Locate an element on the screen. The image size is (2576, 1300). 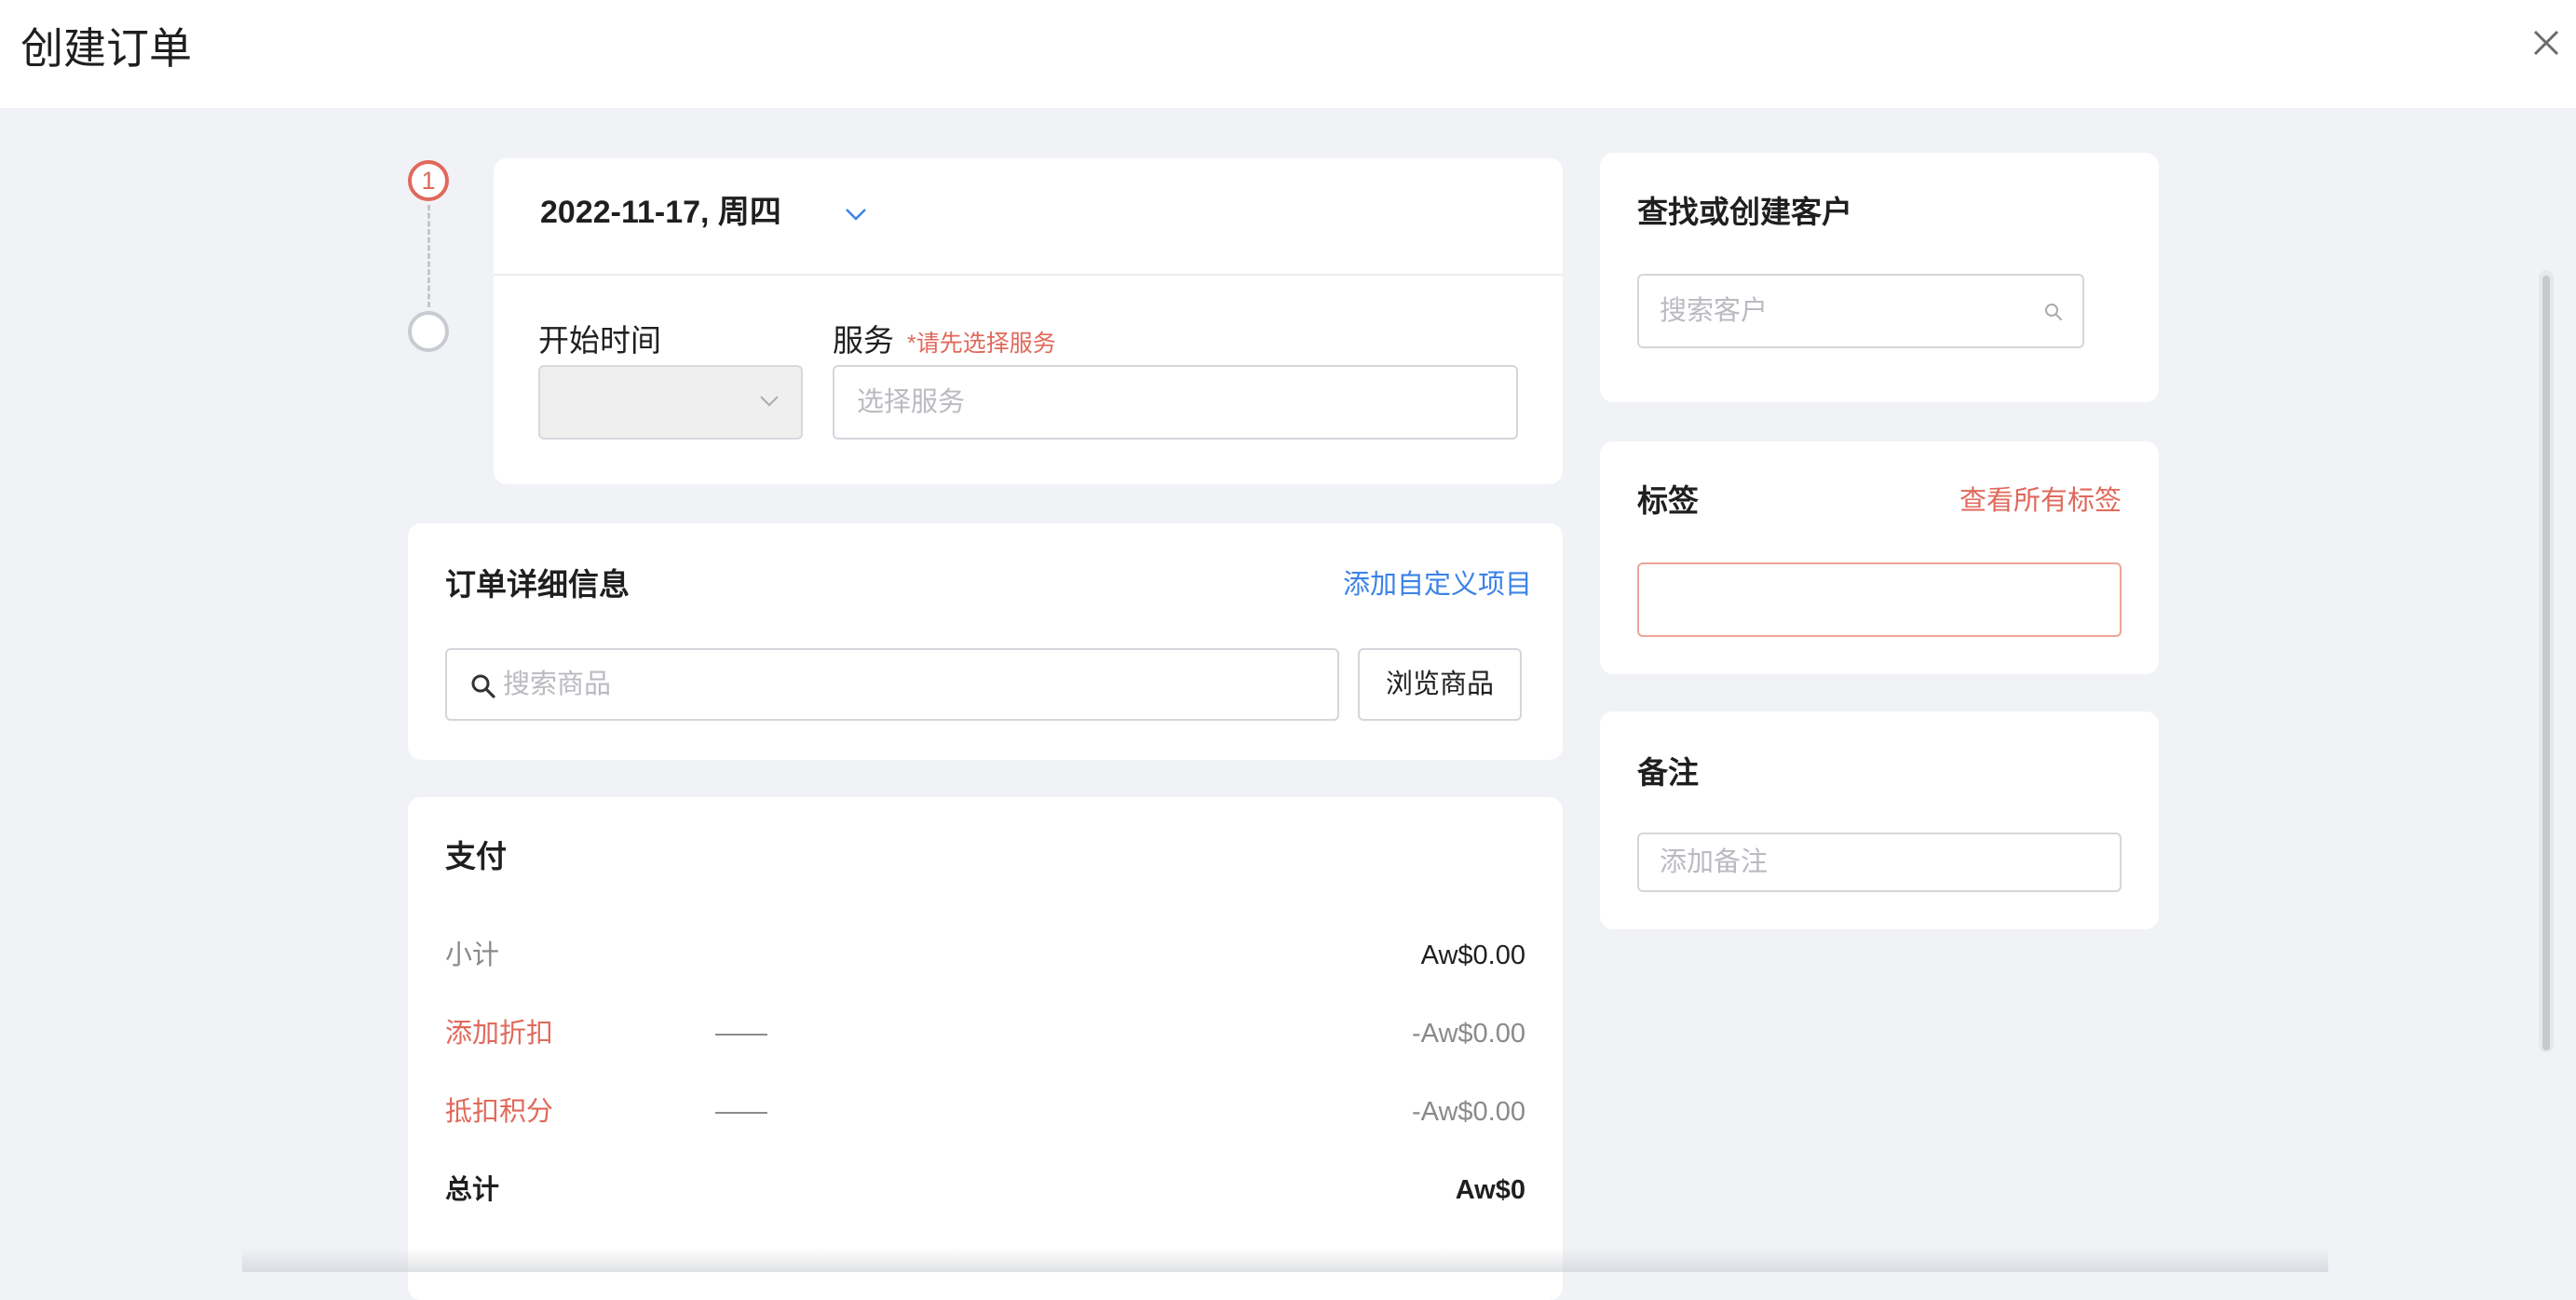
browse-products-button: 浏览商品 is located at coordinates (1440, 685).